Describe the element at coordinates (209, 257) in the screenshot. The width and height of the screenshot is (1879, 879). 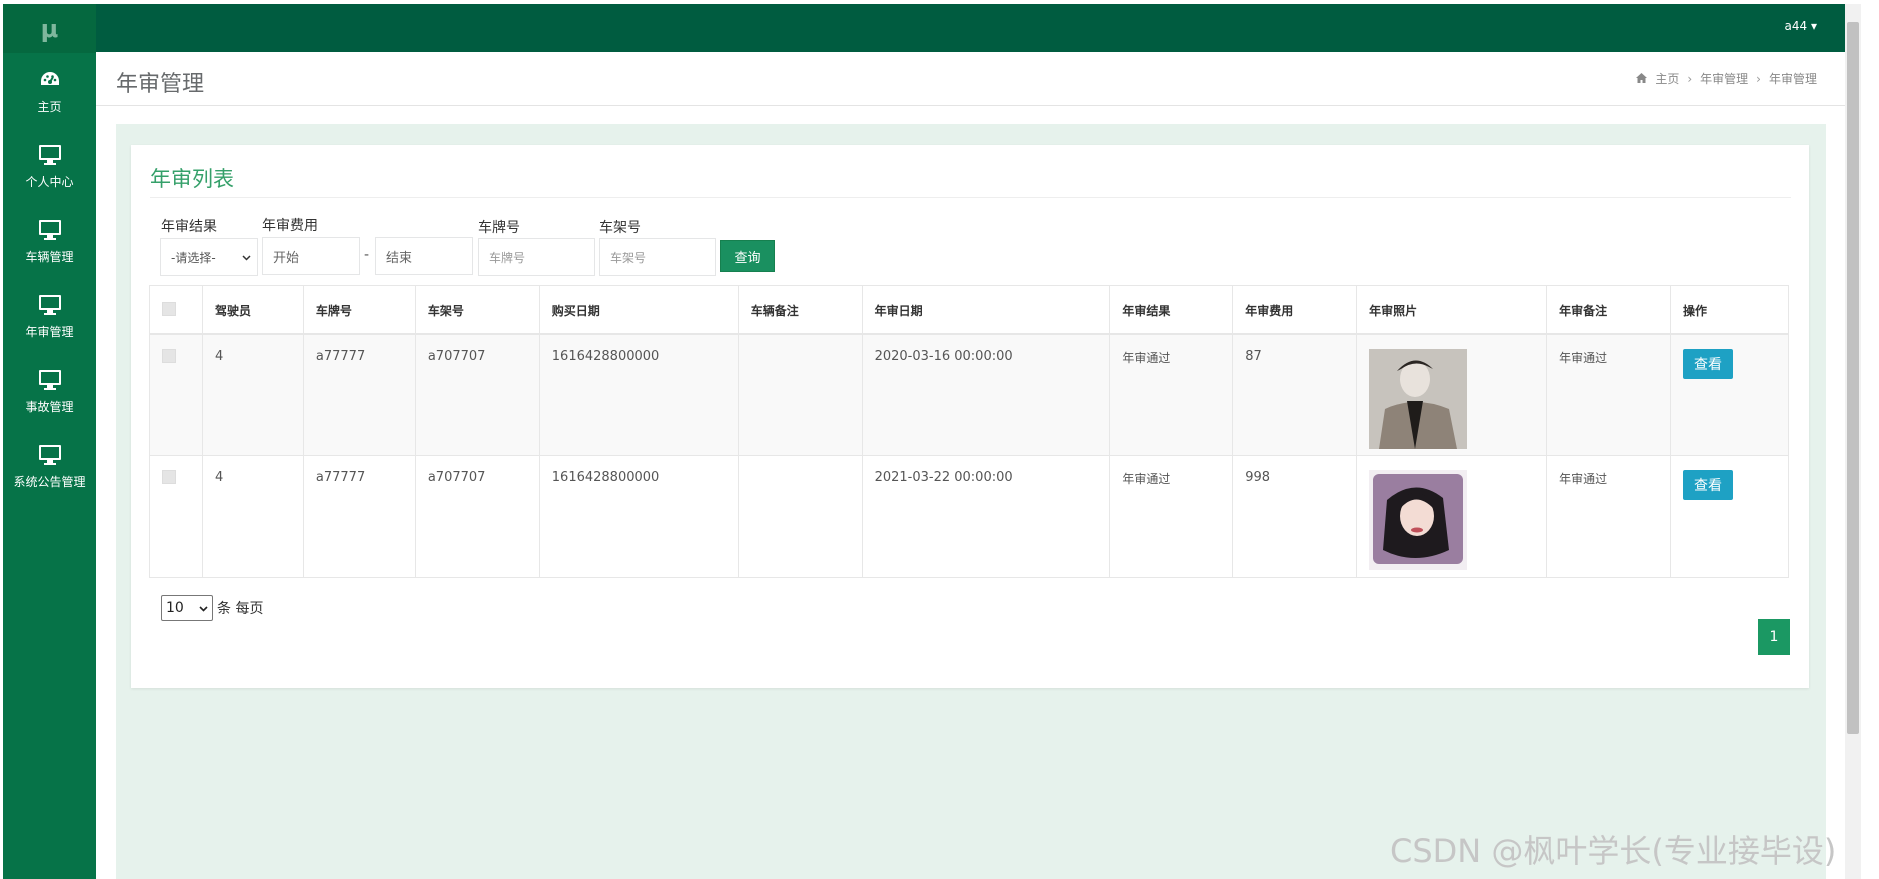
I see `result-select: -请选择-` at that location.